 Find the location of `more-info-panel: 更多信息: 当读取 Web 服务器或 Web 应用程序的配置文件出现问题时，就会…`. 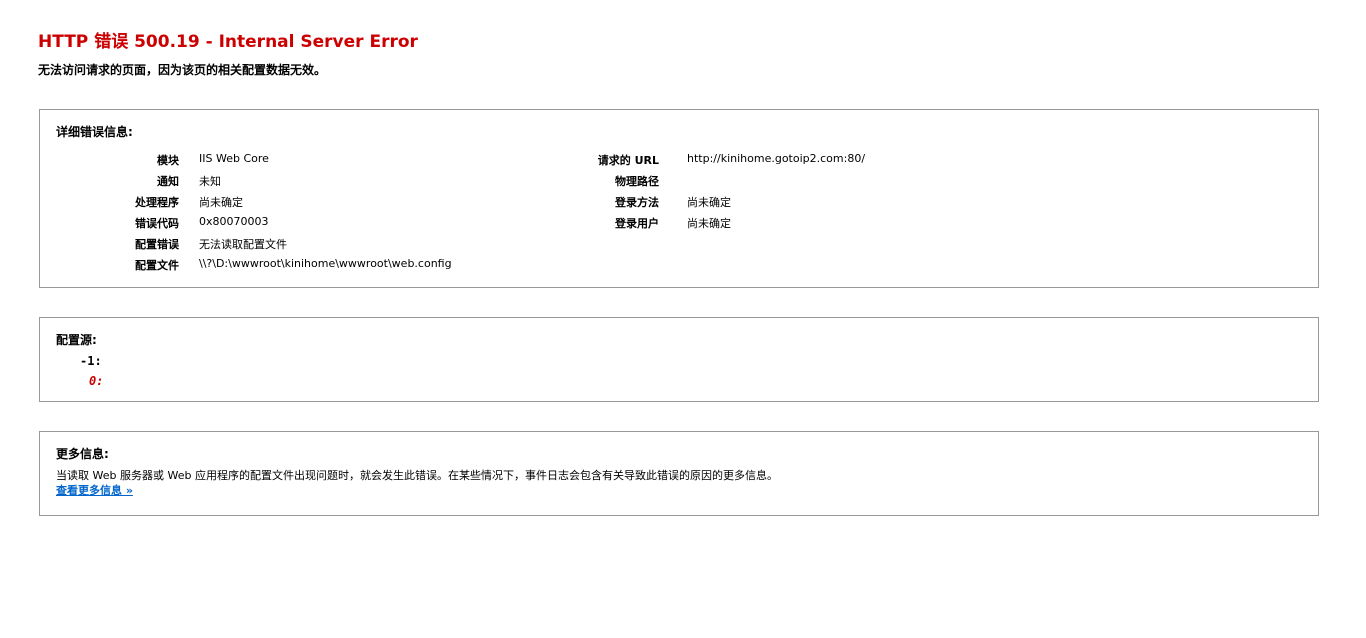

more-info-panel: 更多信息: 当读取 Web 服务器或 Web 应用程序的配置文件出现问题时，就会… is located at coordinates (679, 473).